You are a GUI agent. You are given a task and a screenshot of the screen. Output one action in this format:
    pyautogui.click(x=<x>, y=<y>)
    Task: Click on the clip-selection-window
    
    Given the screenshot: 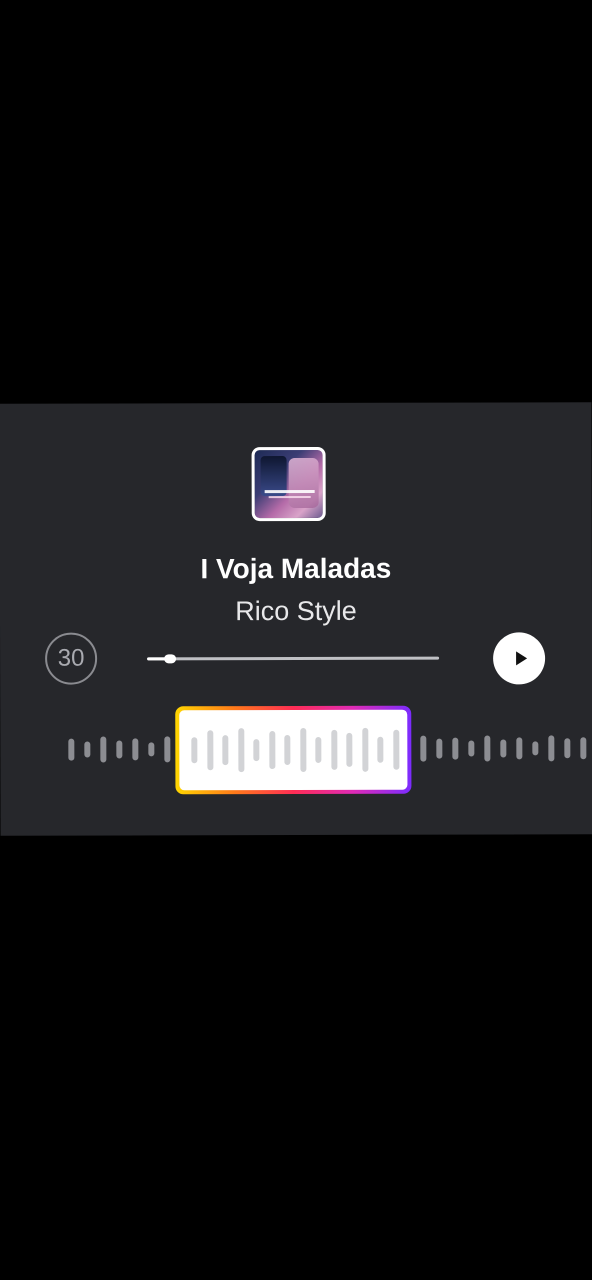 What is the action you would take?
    pyautogui.click(x=293, y=750)
    